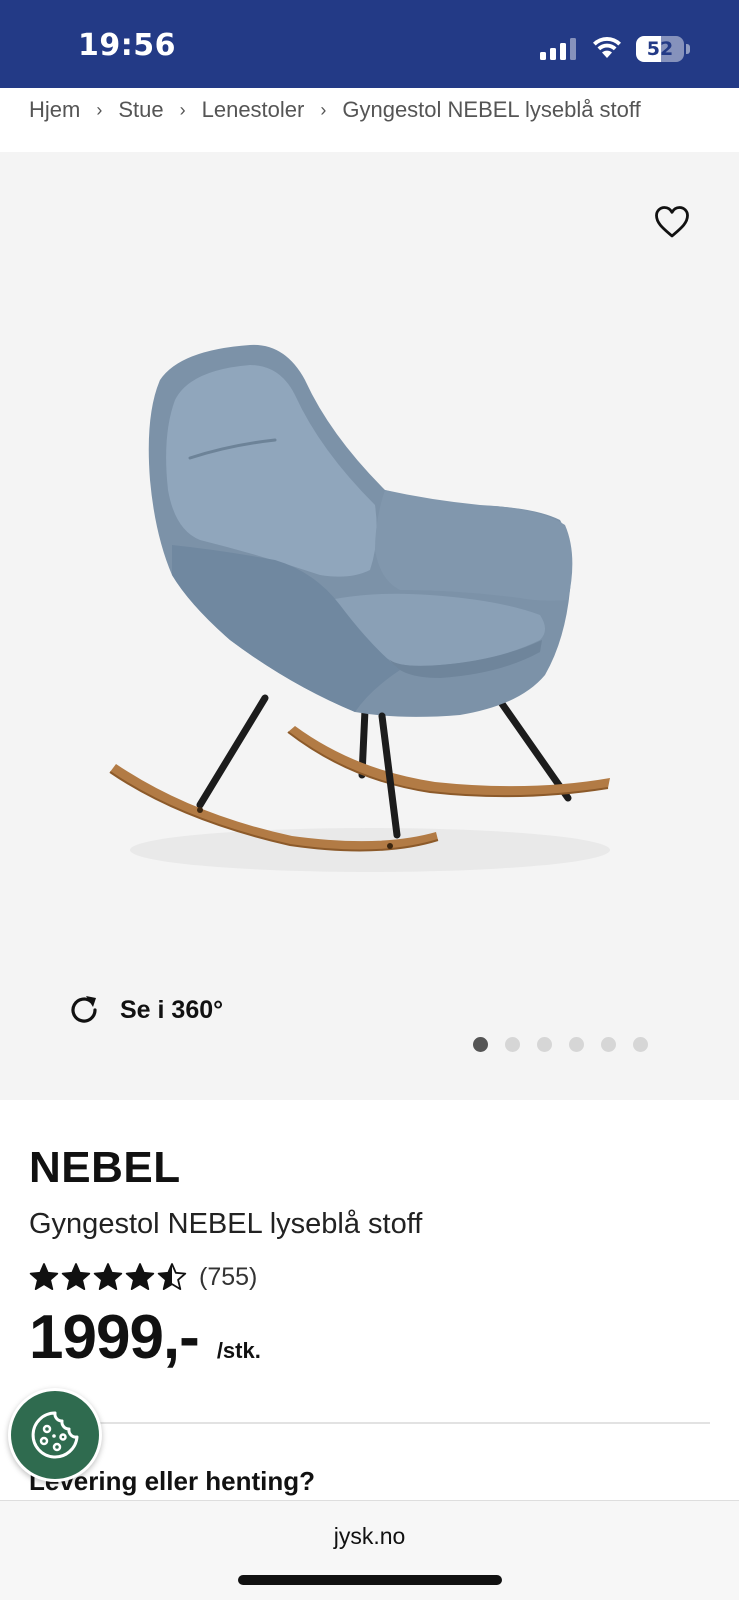 This screenshot has width=739, height=1600. What do you see at coordinates (105, 1167) in the screenshot?
I see `product-brand: NEBEL` at bounding box center [105, 1167].